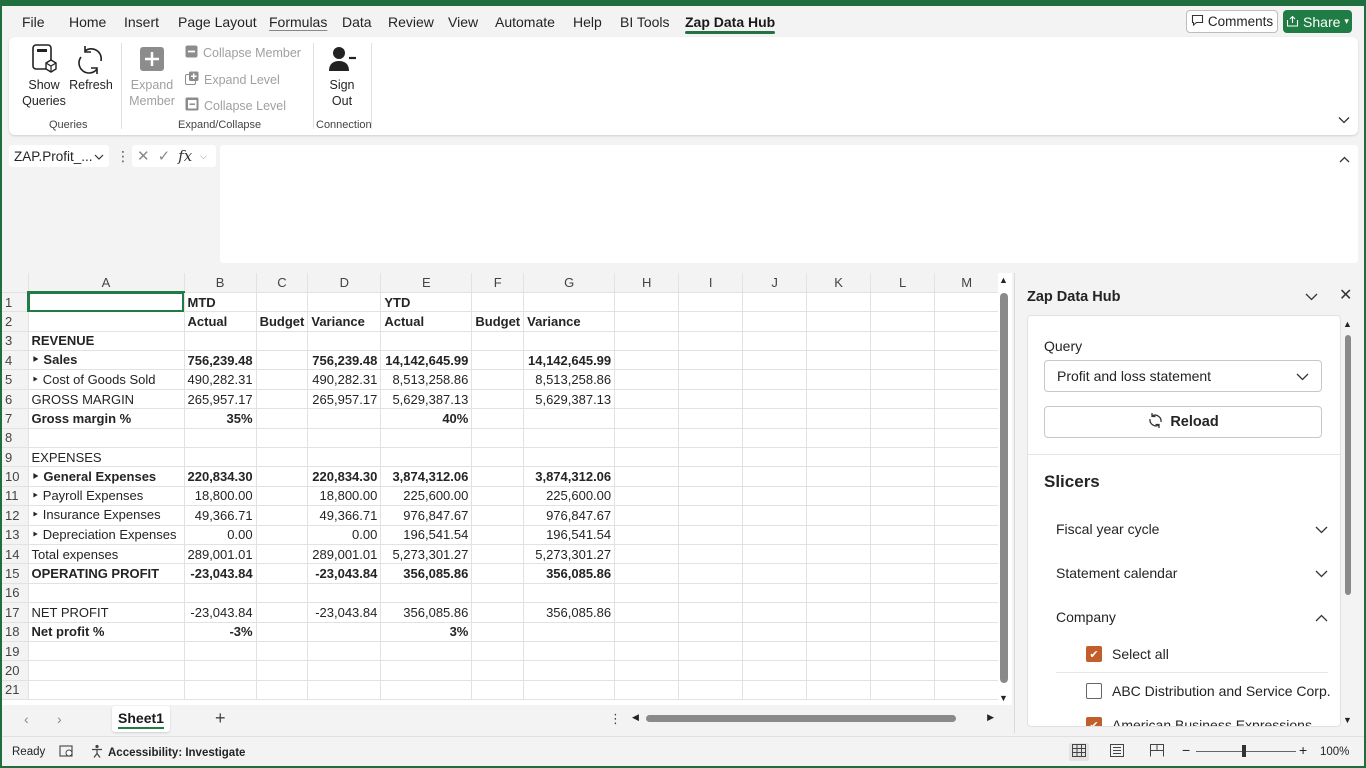  What do you see at coordinates (426, 515) in the screenshot?
I see `cell: 976,847.67` at bounding box center [426, 515].